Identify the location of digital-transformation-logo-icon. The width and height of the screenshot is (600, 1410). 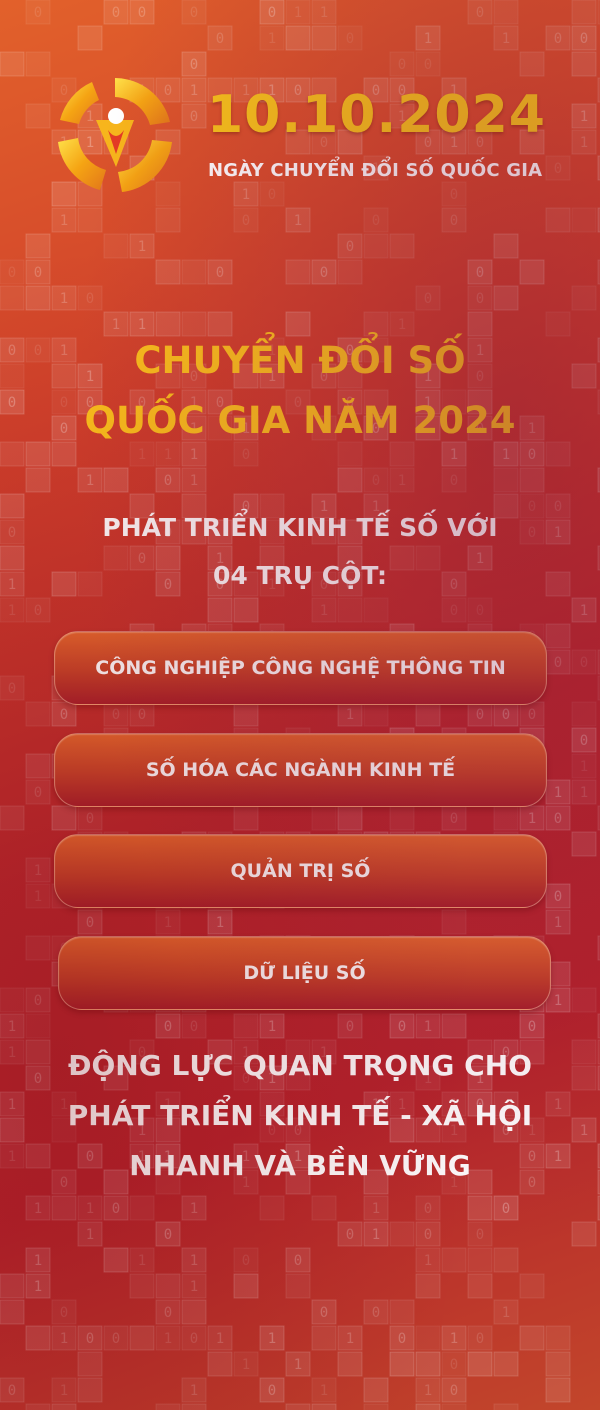
(115, 135).